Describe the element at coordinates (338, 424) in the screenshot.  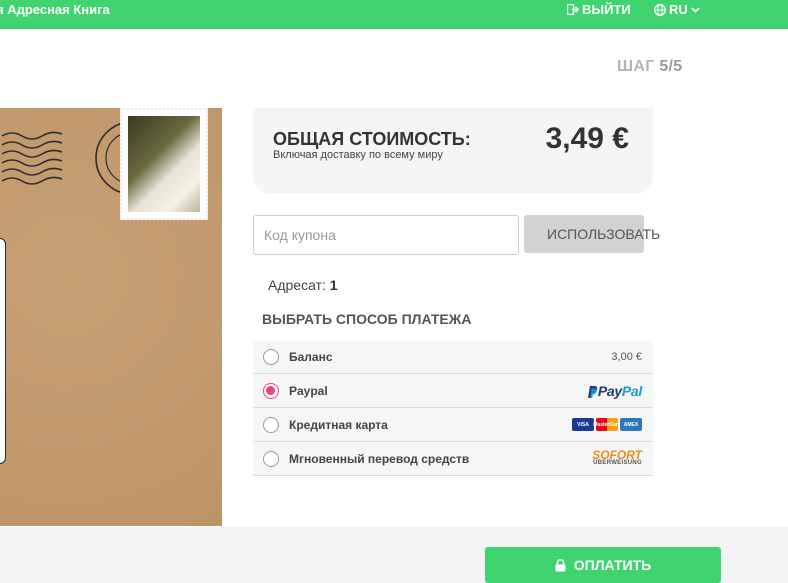
I see `payment-option-label: Кредитная карта` at that location.